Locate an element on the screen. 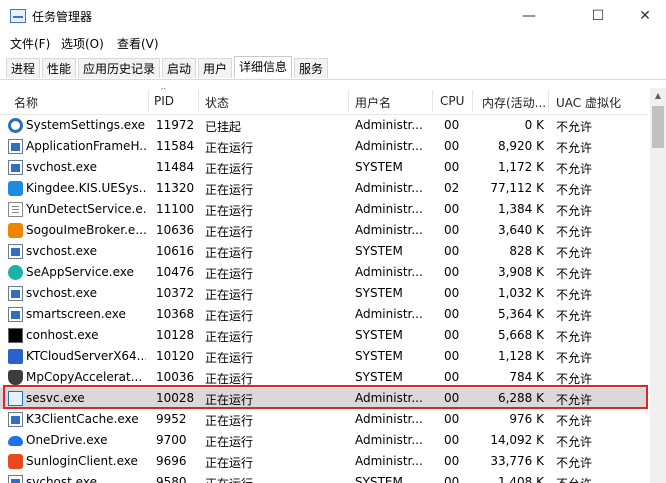 The image size is (666, 483). tab-users: 用户 is located at coordinates (215, 68).